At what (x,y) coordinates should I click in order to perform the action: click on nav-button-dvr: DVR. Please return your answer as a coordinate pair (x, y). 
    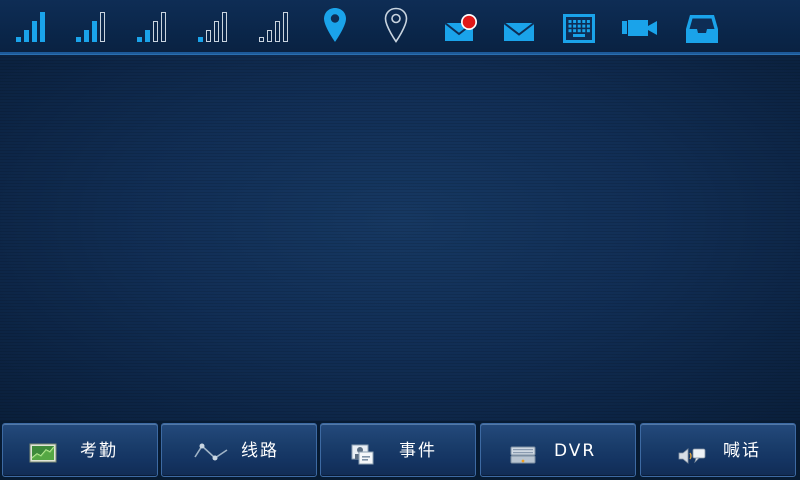
    Looking at the image, I should click on (558, 450).